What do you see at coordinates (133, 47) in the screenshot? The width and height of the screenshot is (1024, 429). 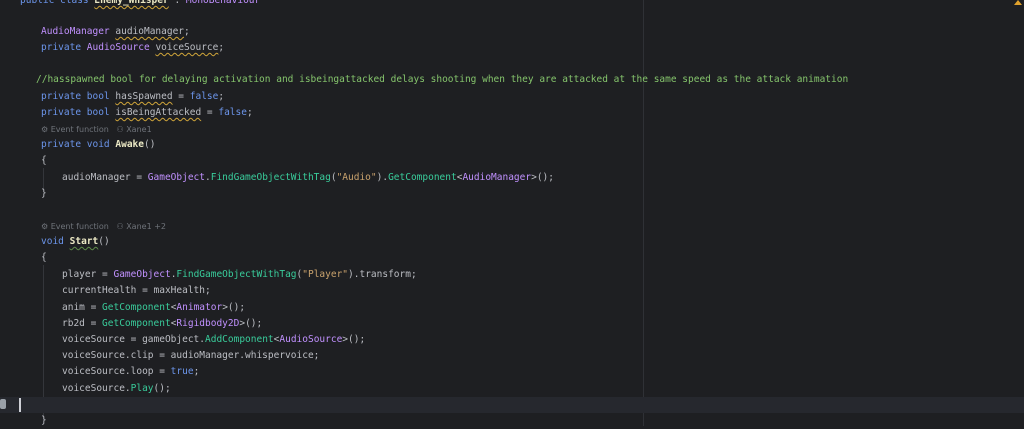 I see `code-line: private AudioSource voiceSource;` at bounding box center [133, 47].